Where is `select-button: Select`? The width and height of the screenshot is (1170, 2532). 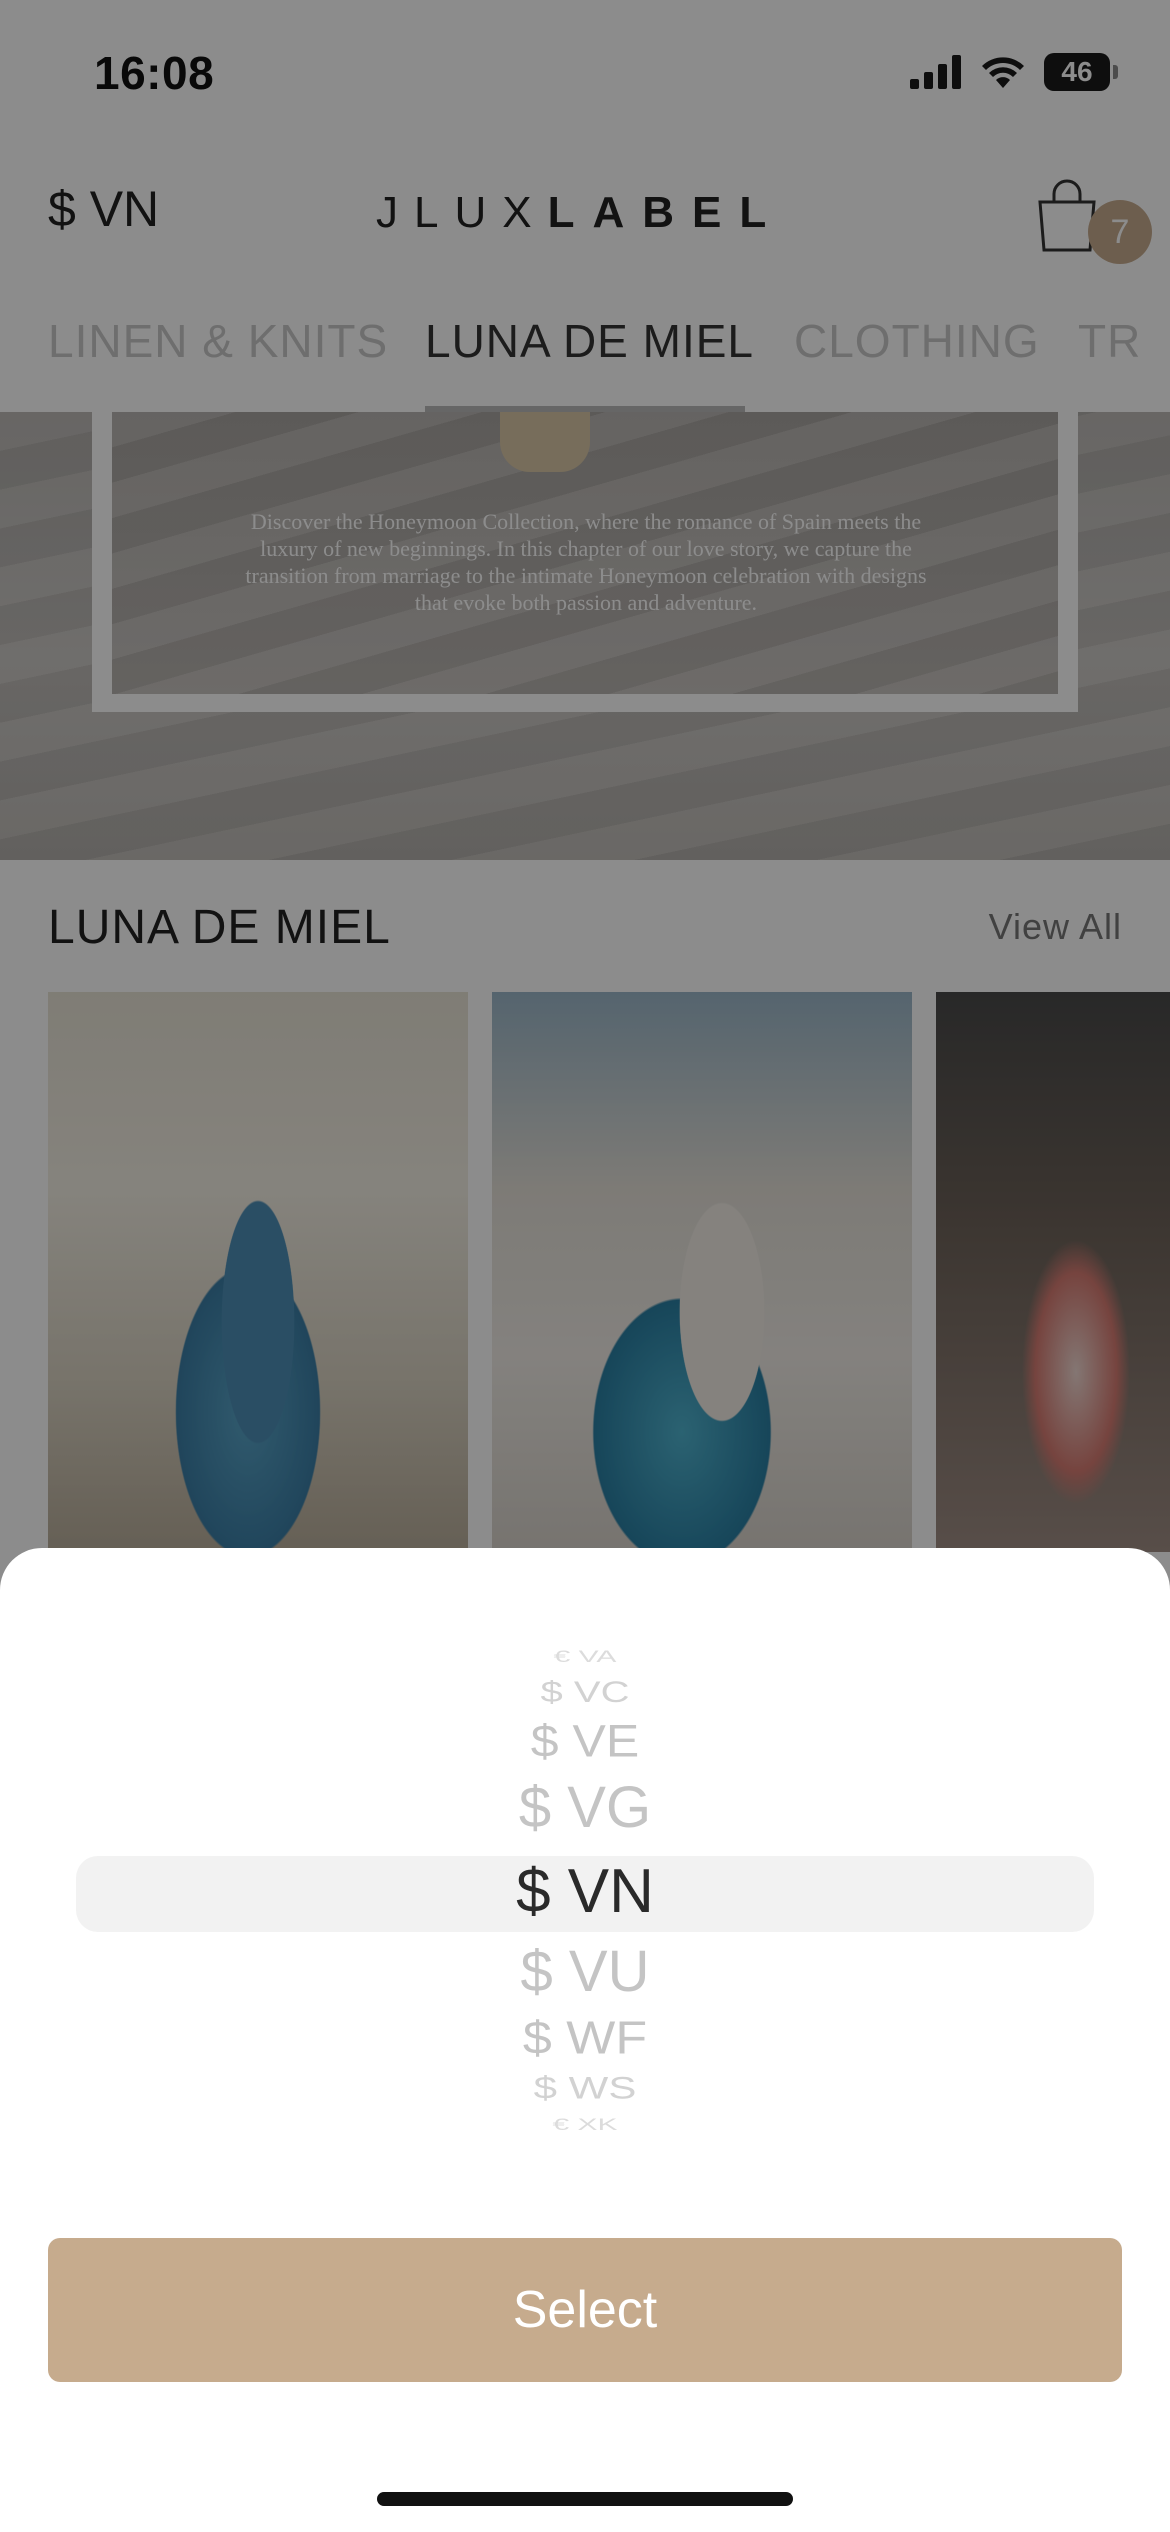 select-button: Select is located at coordinates (585, 2310).